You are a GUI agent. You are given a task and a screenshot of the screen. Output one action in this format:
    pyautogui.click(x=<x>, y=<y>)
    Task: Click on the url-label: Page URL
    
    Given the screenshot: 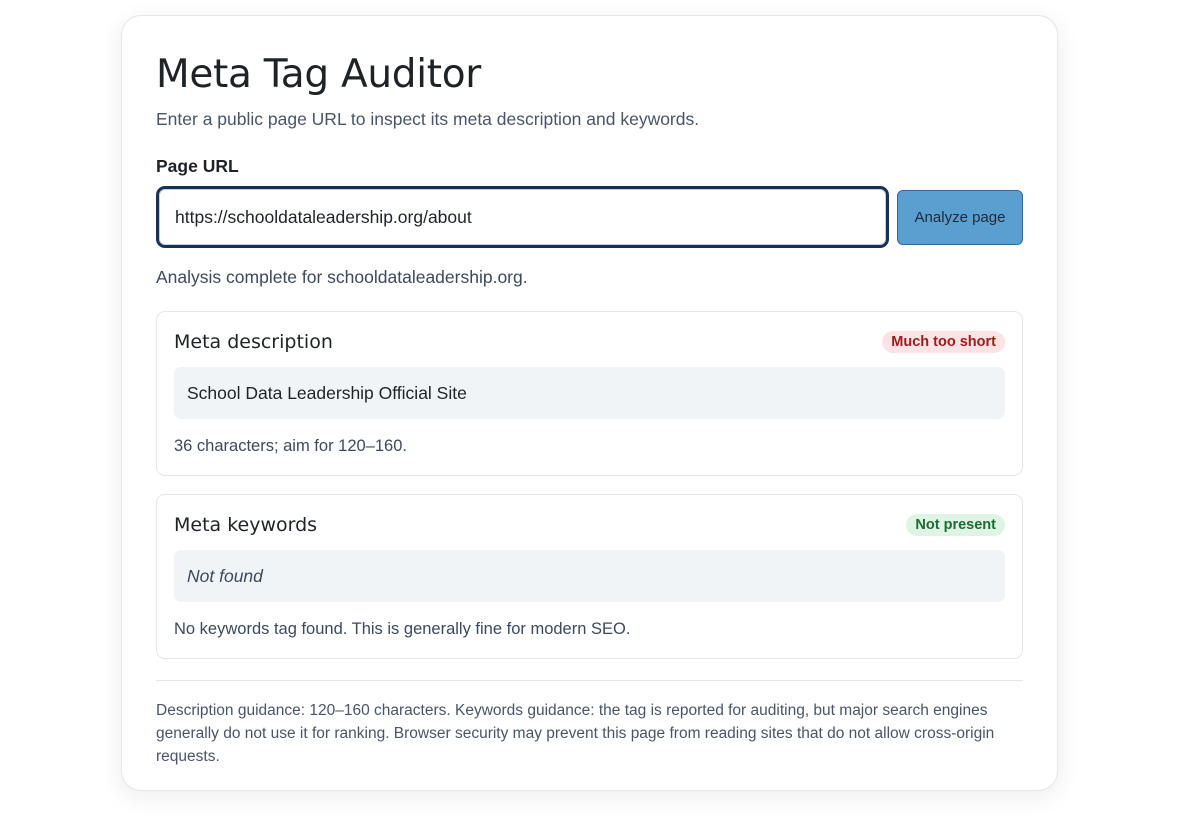 What is the action you would take?
    pyautogui.click(x=197, y=166)
    